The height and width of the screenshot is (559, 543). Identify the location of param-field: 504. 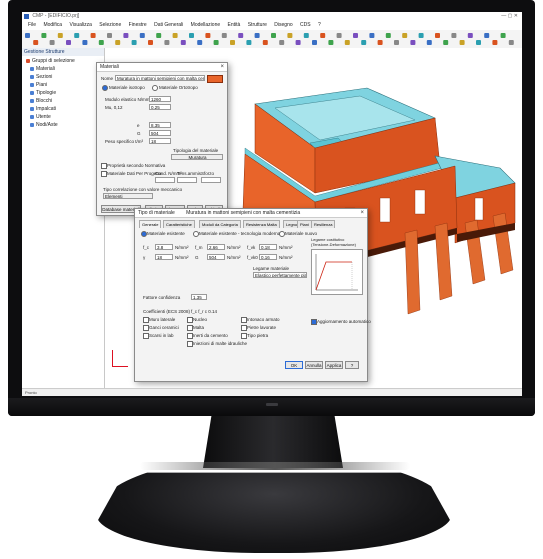
(216, 257).